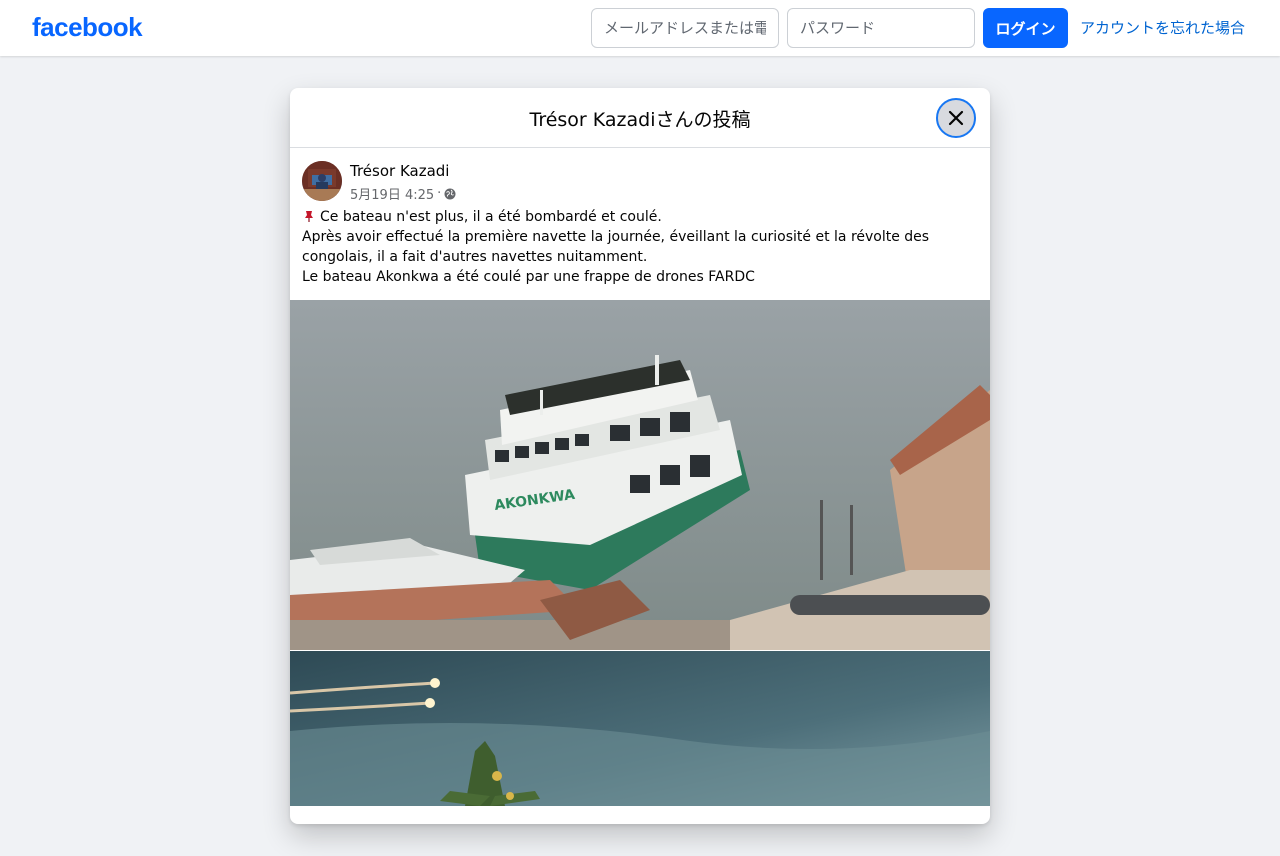  I want to click on forgot-account-link: アカウントを忘れた場合, so click(1162, 27).